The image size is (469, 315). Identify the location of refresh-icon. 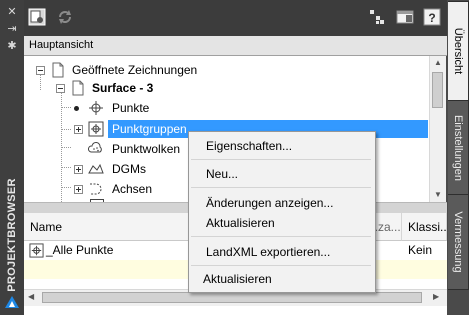
(65, 17).